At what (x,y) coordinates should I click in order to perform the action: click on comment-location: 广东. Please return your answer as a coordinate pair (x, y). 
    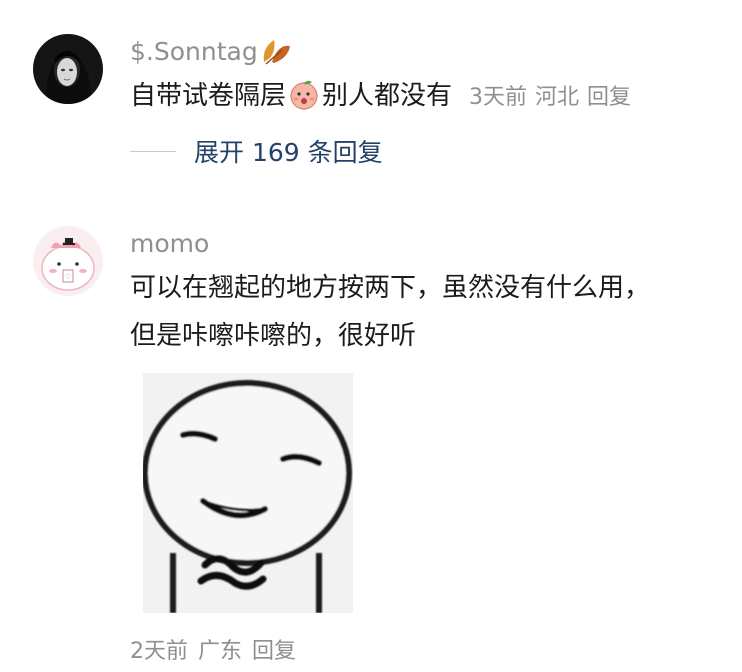
    Looking at the image, I should click on (220, 651).